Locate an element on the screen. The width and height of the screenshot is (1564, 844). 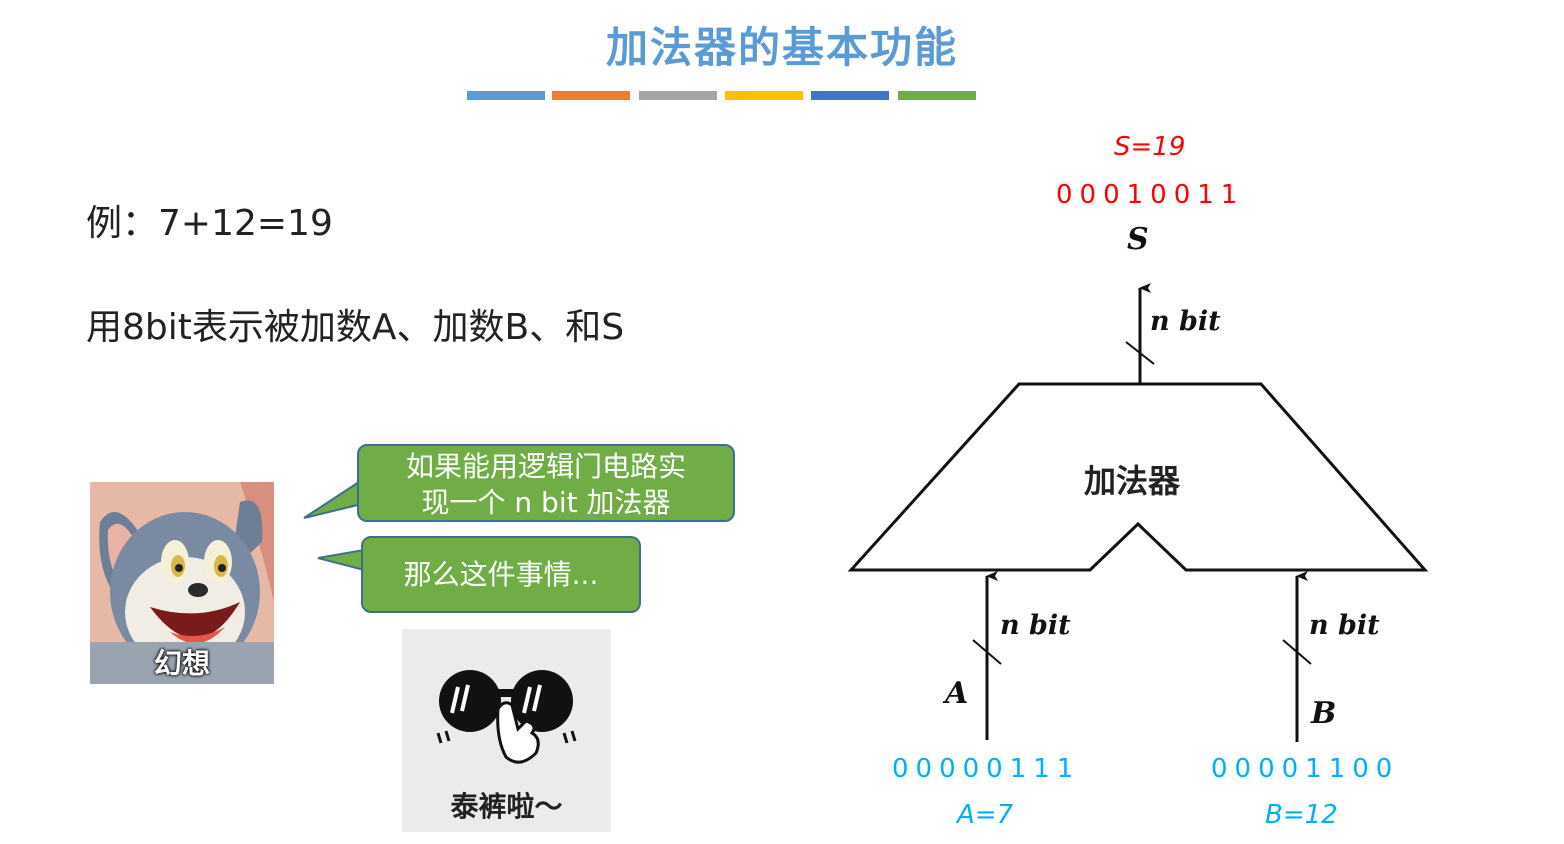
input-a-value-label: A=7 is located at coordinates (985, 815).